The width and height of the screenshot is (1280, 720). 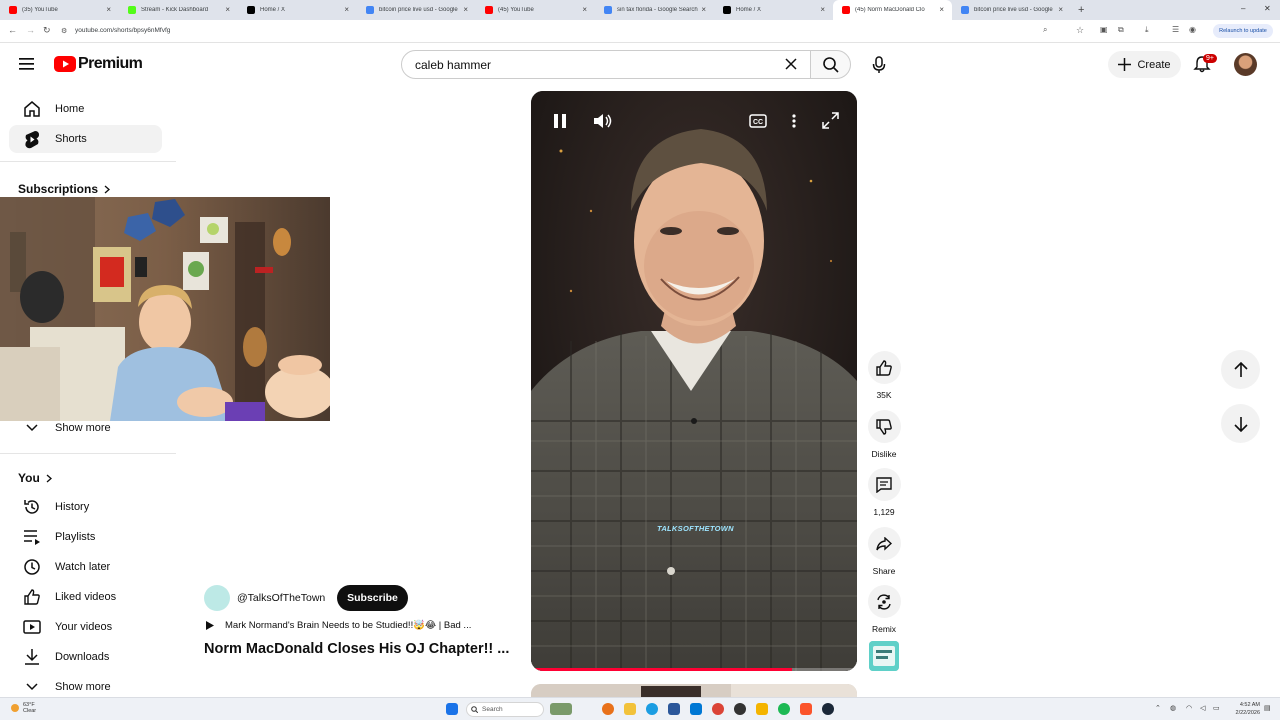 I want to click on pause-button, so click(x=560, y=121).